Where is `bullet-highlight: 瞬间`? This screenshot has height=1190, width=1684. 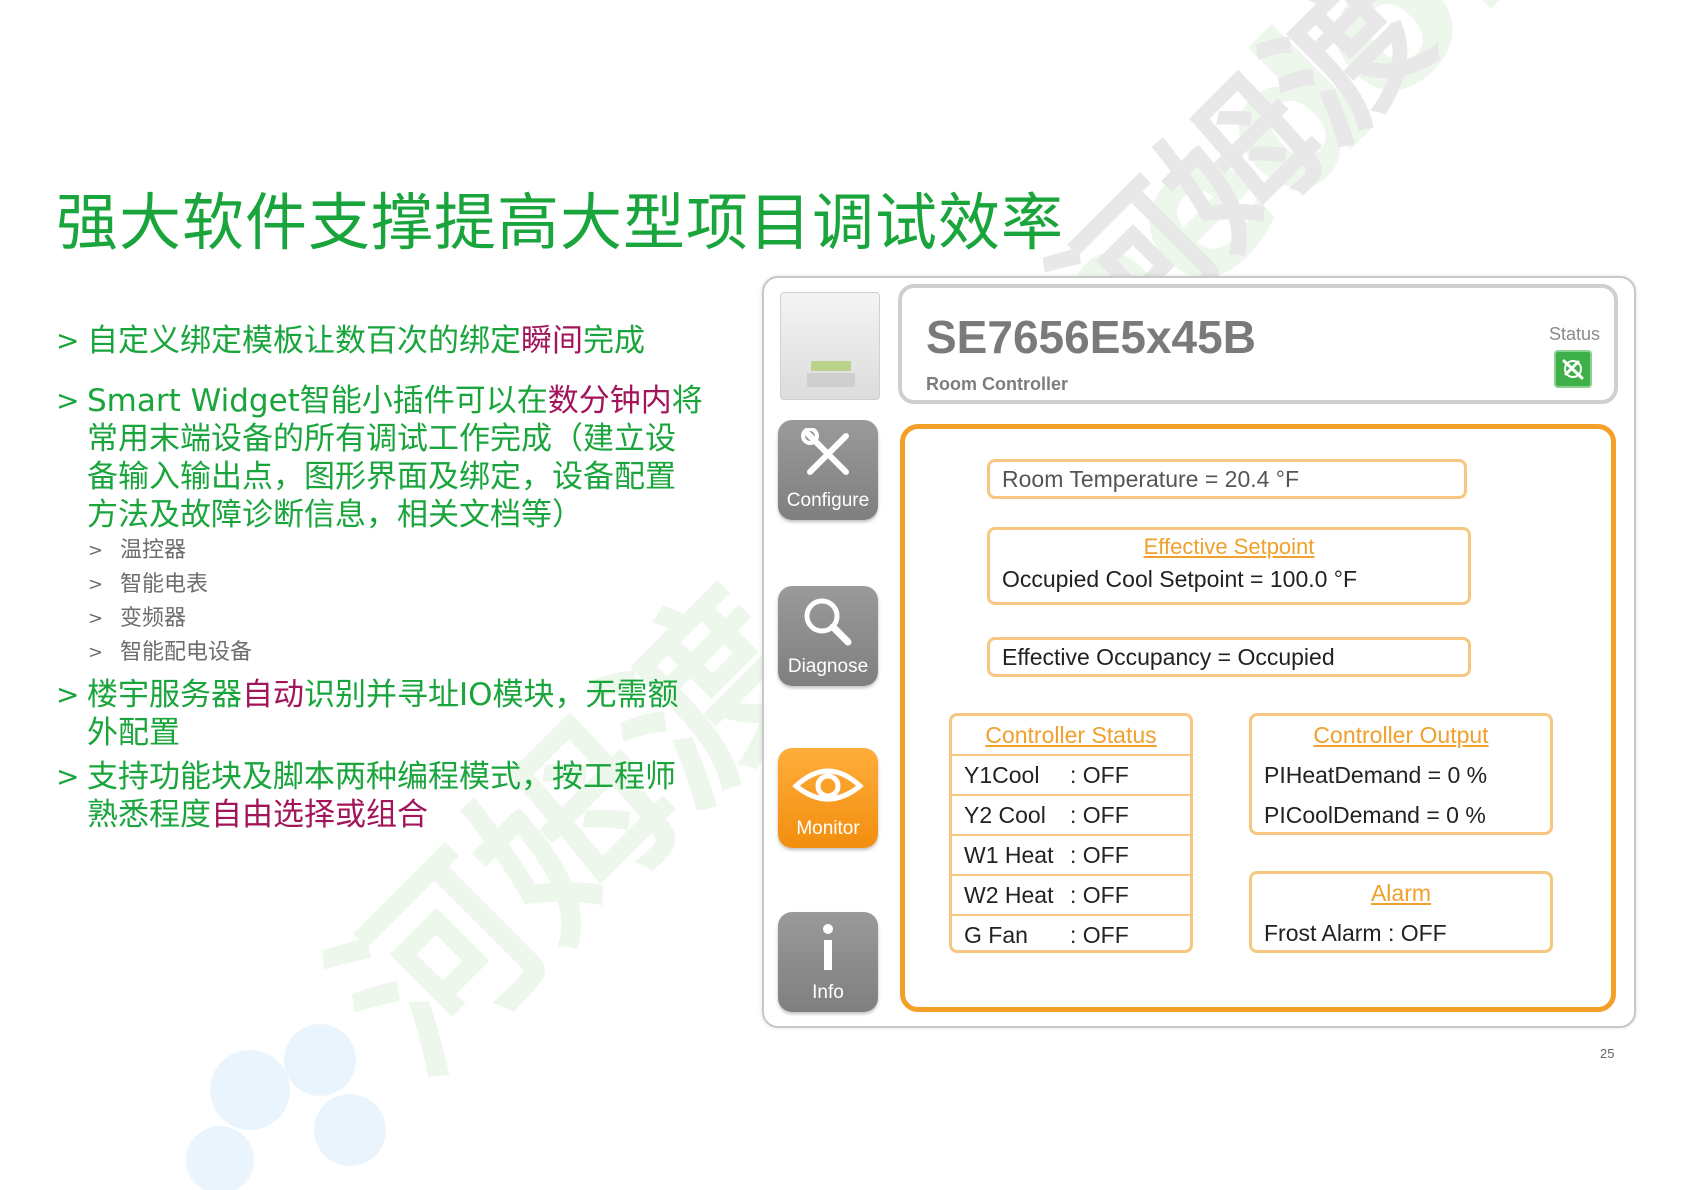
bullet-highlight: 瞬间 is located at coordinates (552, 341).